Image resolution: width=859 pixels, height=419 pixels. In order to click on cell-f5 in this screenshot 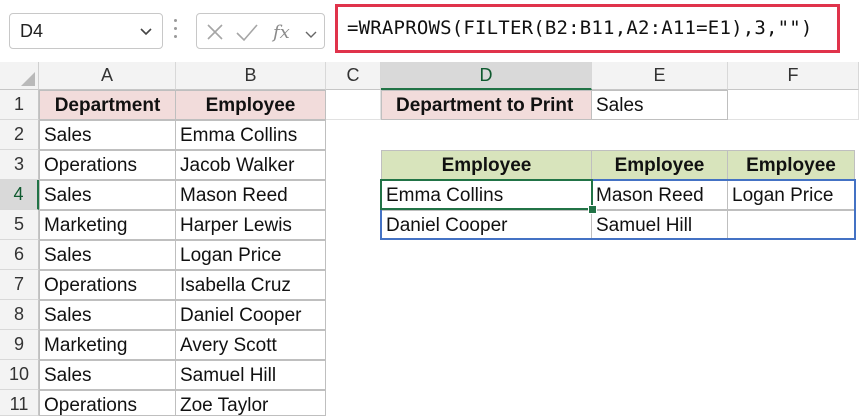, I will do `click(791, 225)`.